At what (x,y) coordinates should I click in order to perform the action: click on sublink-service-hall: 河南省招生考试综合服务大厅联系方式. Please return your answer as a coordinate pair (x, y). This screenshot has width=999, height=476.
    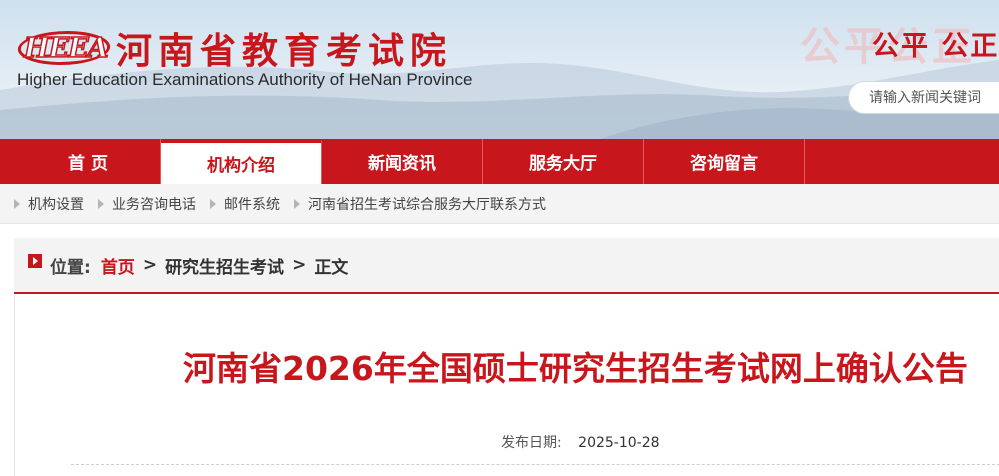
    Looking at the image, I should click on (420, 204).